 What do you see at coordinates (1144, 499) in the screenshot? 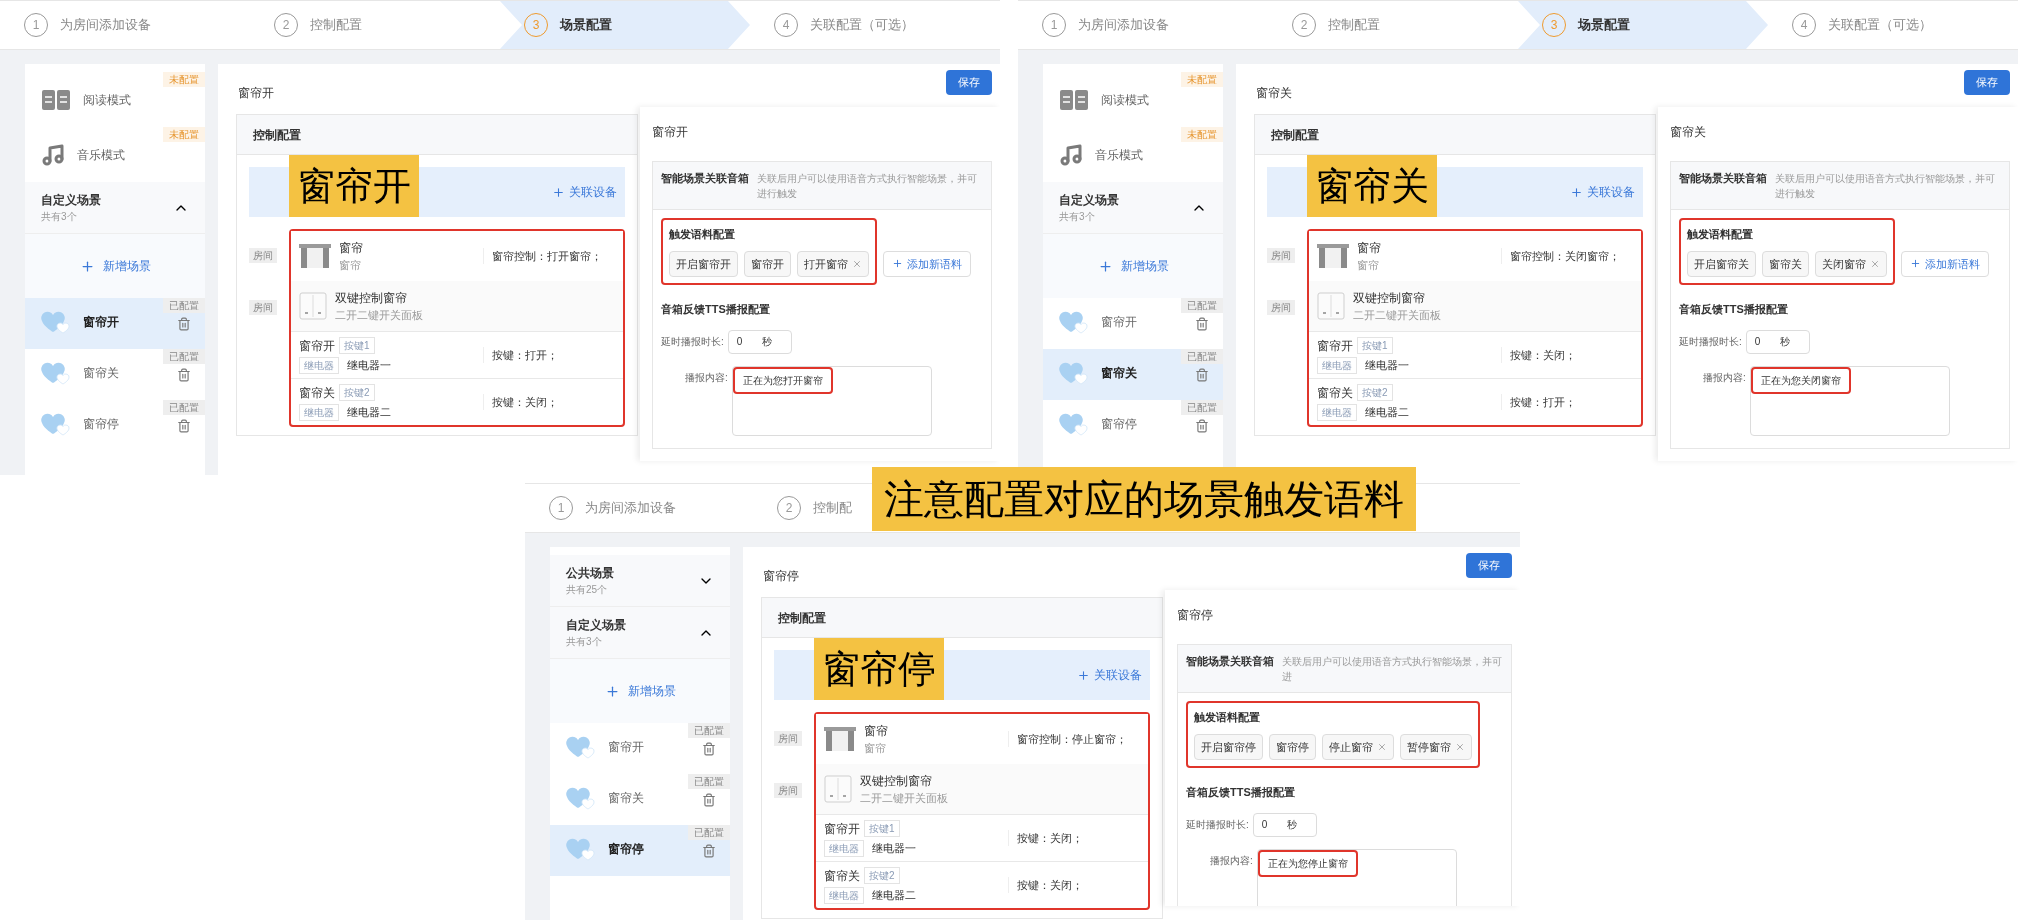
I see `notice-banner: 注意配置对应的场景触发语料` at bounding box center [1144, 499].